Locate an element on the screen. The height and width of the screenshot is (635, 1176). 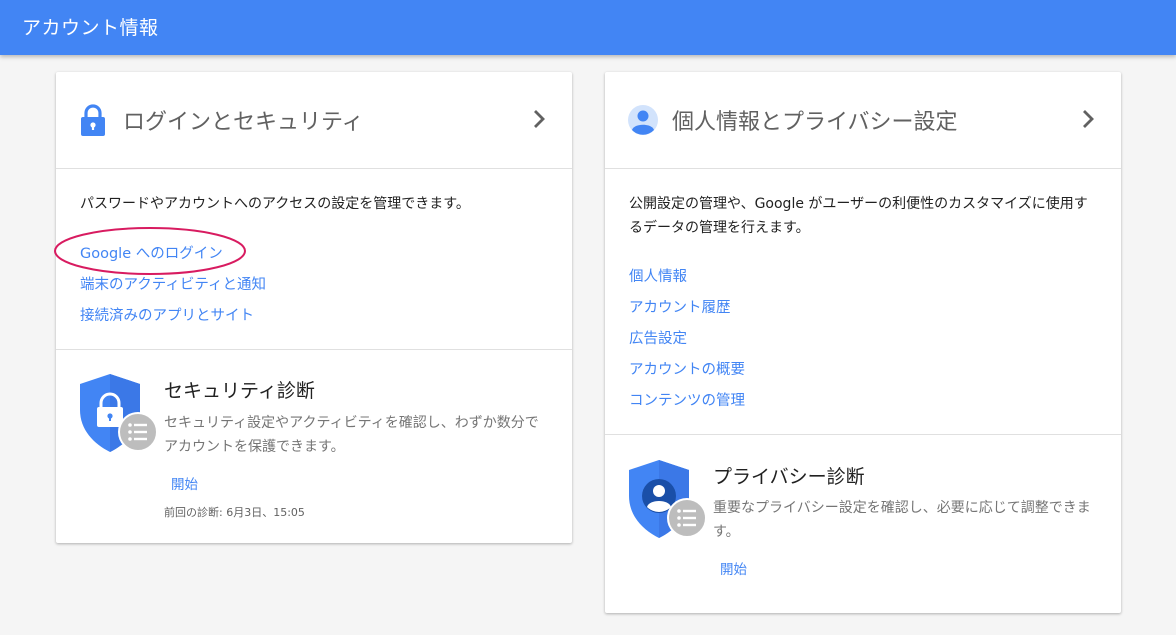
privacy-checkup-start-button: 開始 is located at coordinates (733, 568).